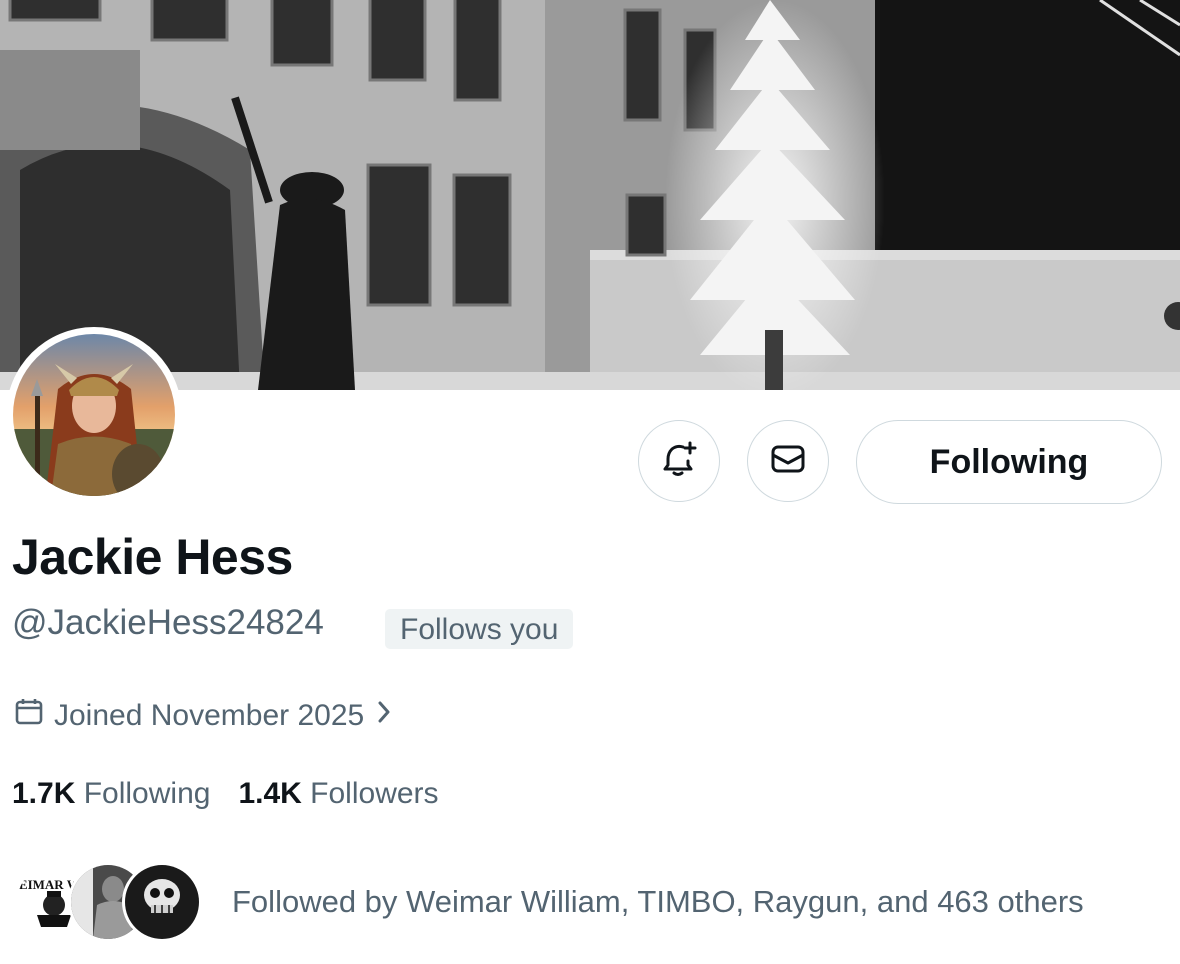 This screenshot has height=964, width=1180. I want to click on avatar-image, so click(94, 415).